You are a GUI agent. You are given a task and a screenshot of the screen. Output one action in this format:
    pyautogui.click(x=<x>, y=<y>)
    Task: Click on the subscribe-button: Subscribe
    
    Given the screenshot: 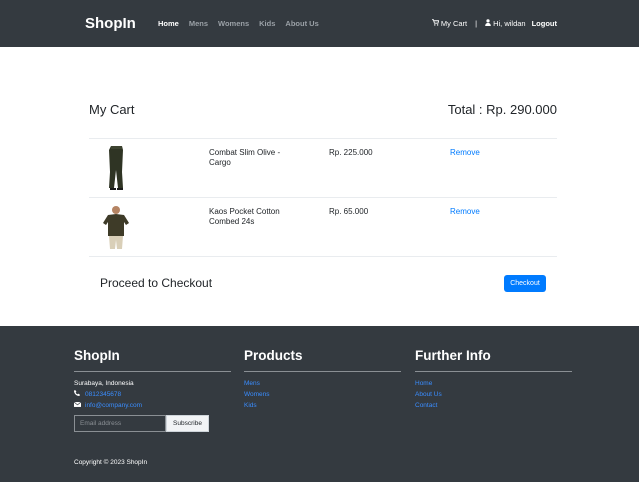 What is the action you would take?
    pyautogui.click(x=187, y=423)
    